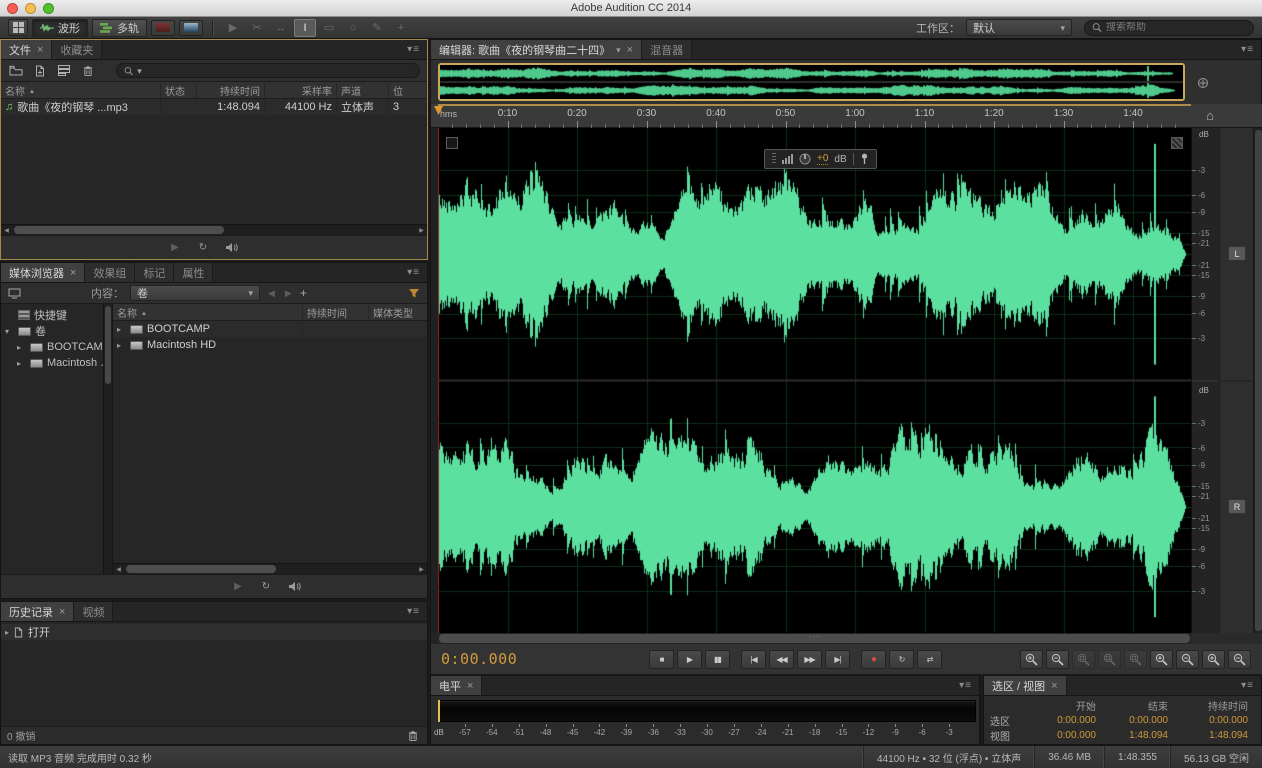 The height and width of the screenshot is (768, 1262). I want to click on slip-tool: ↔, so click(281, 28).